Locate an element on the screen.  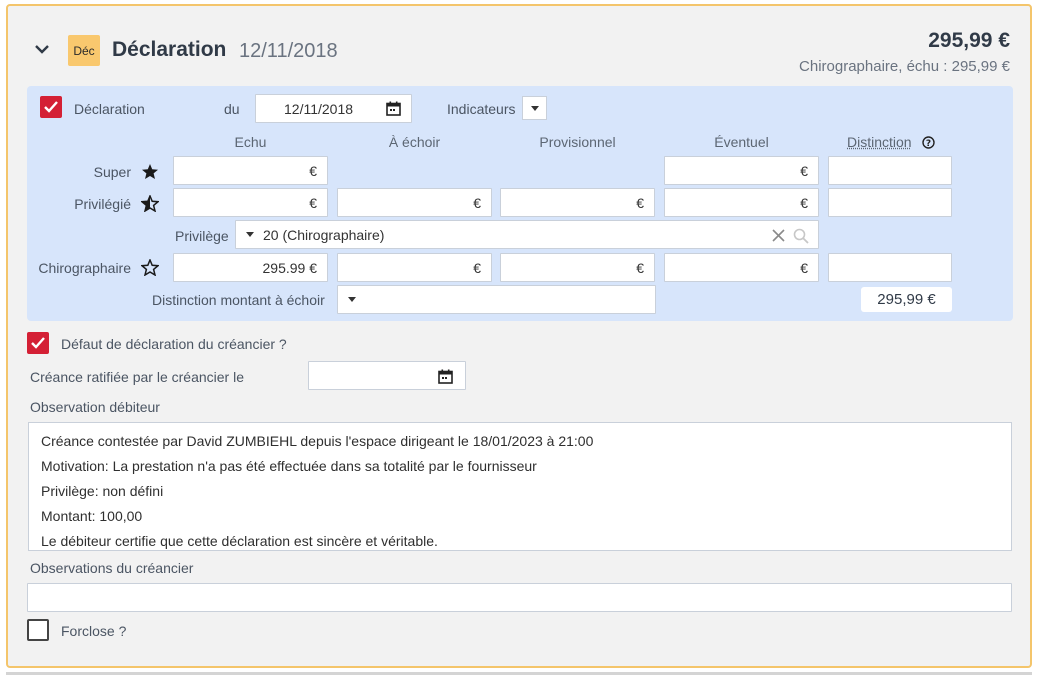
star-half-icon is located at coordinates (150, 203).